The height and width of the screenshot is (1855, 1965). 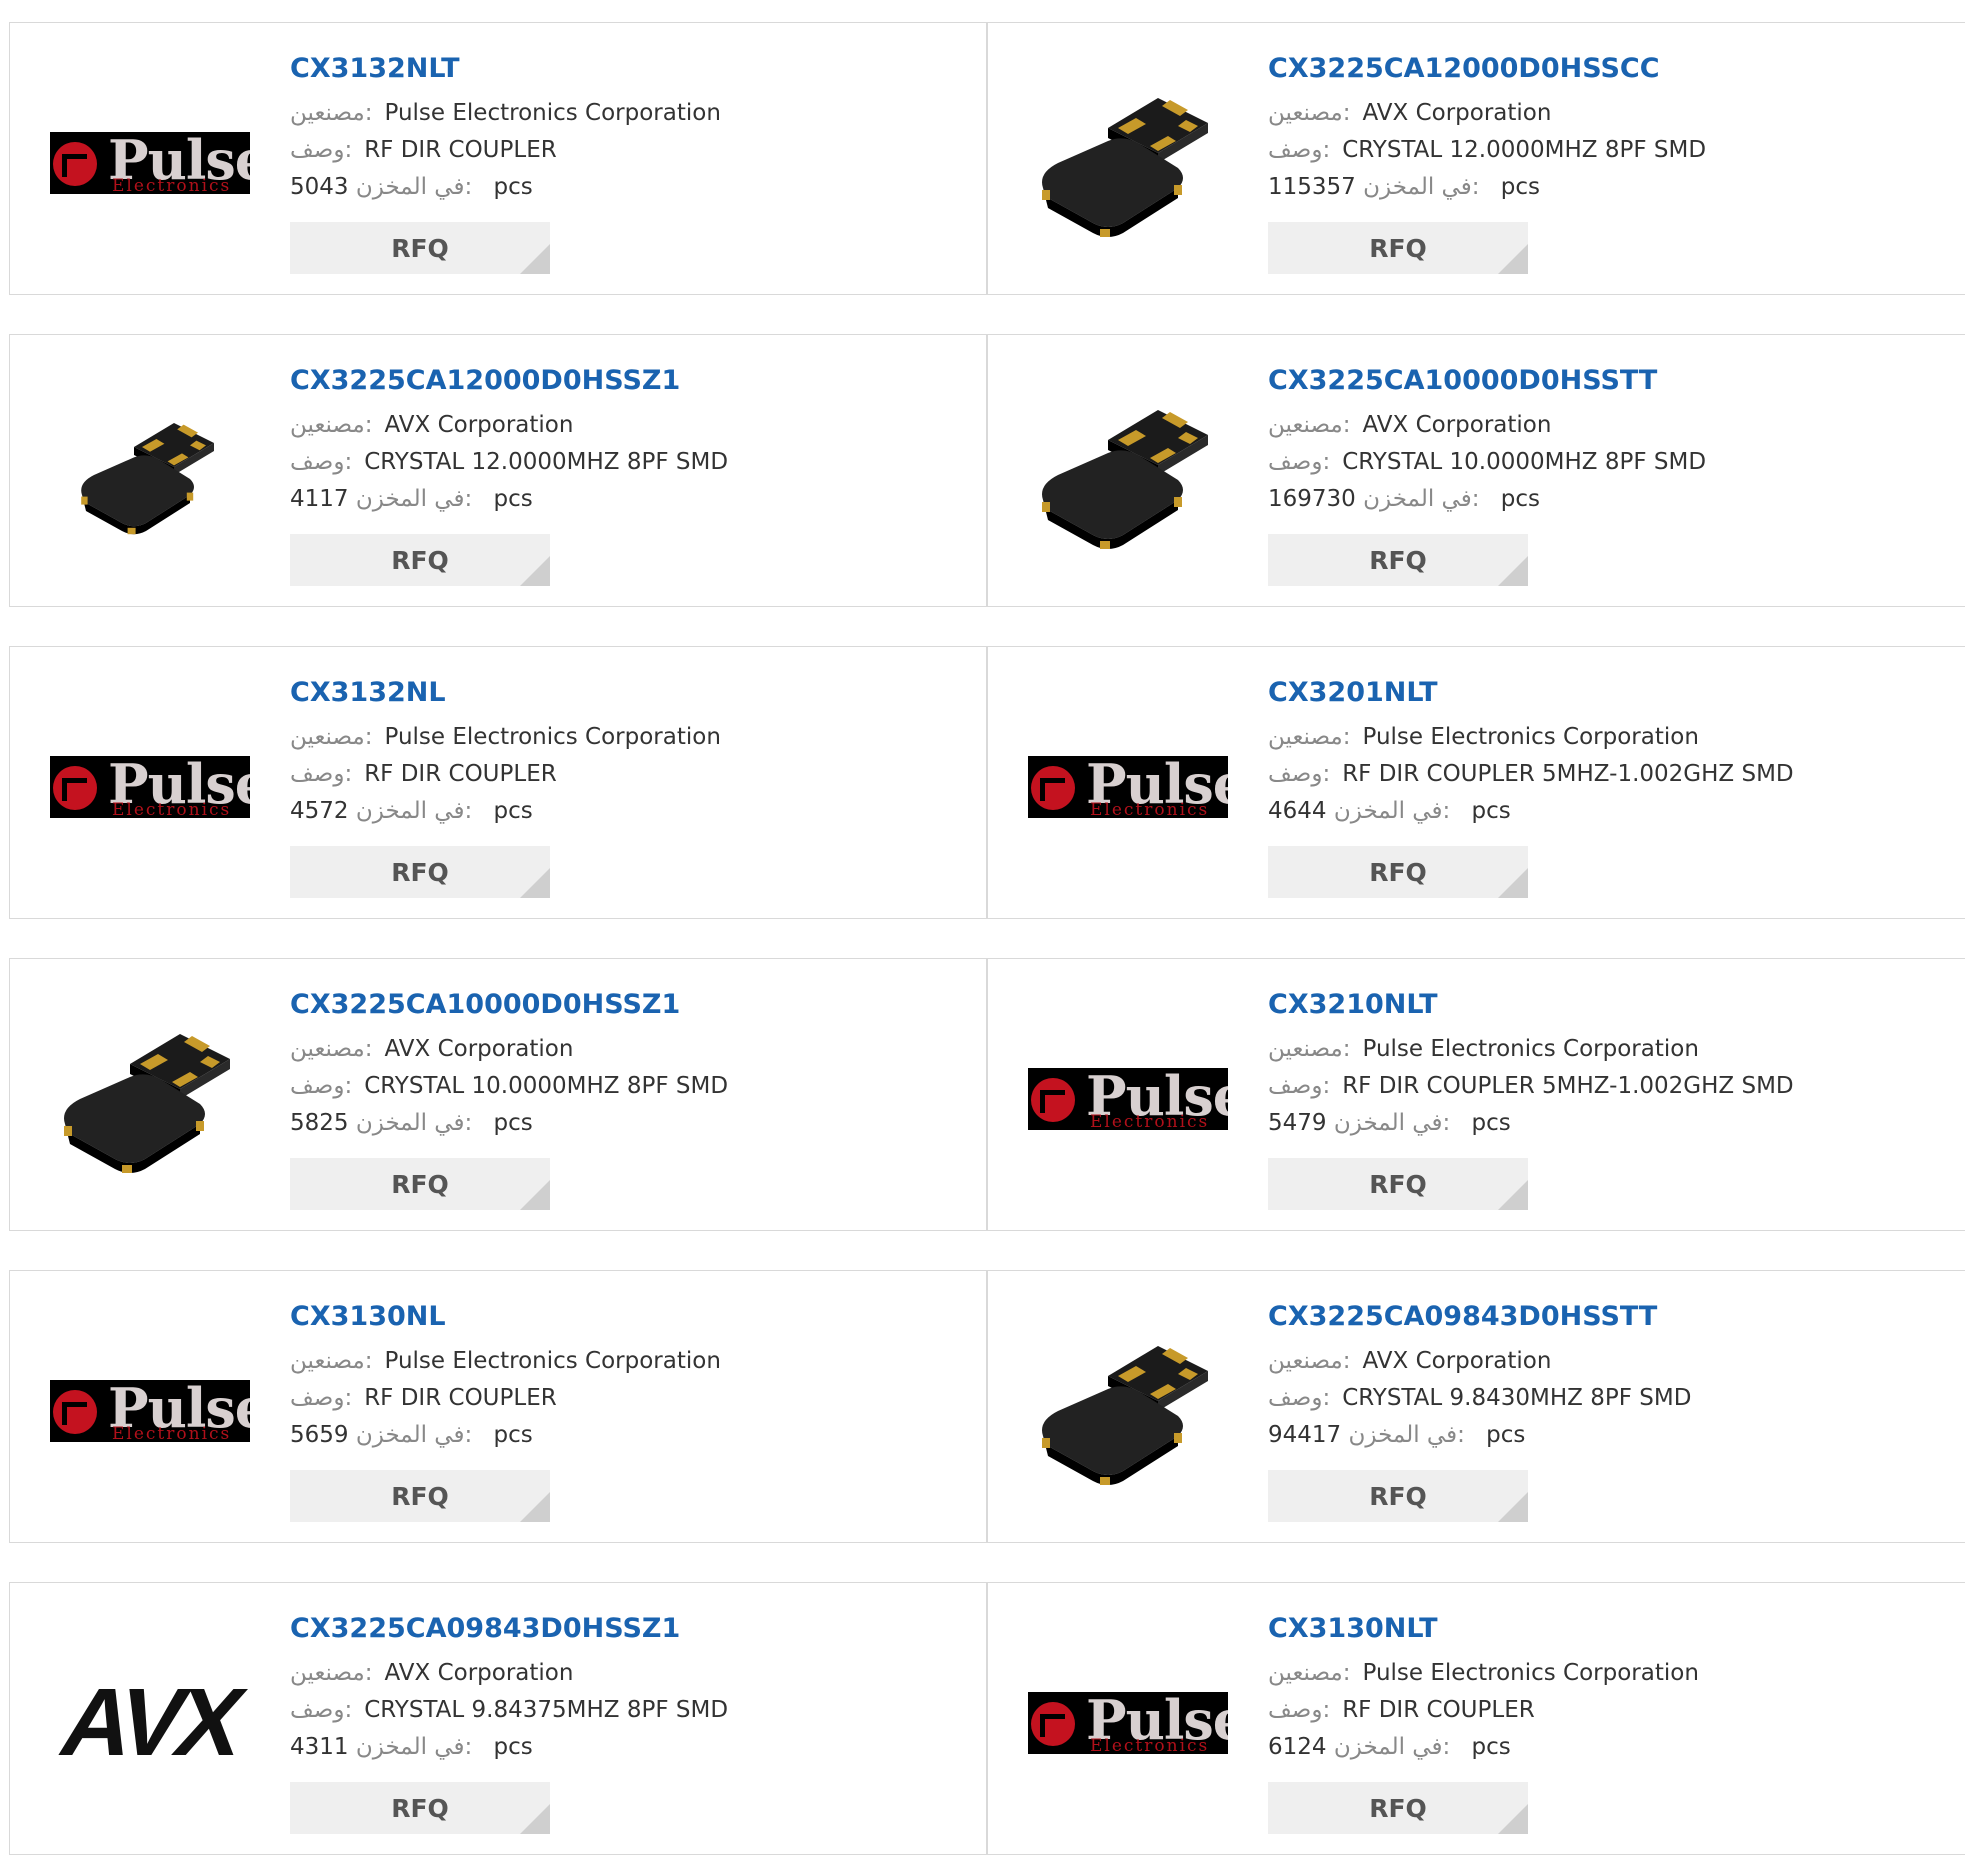 I want to click on avx-logo: AVX, so click(x=150, y=1722).